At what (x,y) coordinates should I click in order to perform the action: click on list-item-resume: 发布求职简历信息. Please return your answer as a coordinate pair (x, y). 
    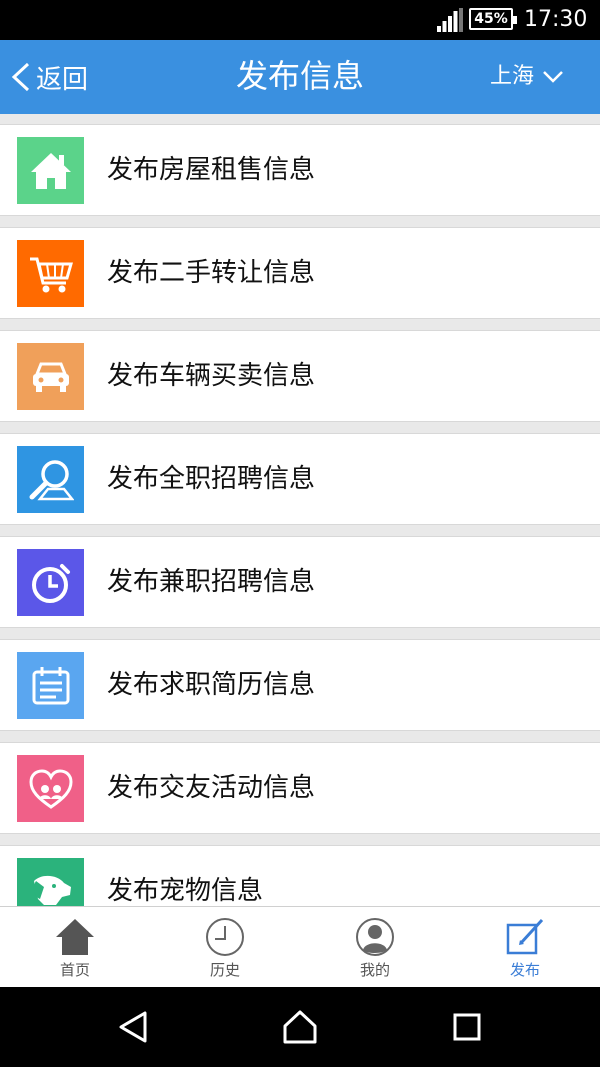
    Looking at the image, I should click on (300, 685).